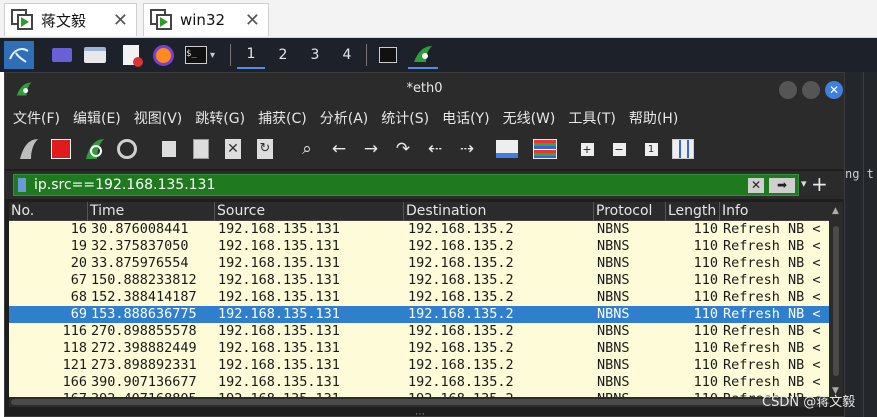 The height and width of the screenshot is (417, 877). I want to click on close-button: ✕, so click(834, 90).